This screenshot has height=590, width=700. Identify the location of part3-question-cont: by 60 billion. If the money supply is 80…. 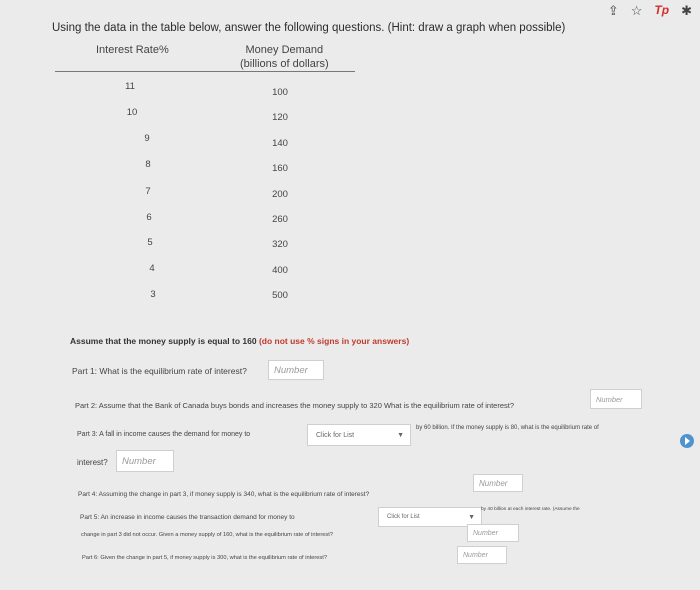
(507, 428).